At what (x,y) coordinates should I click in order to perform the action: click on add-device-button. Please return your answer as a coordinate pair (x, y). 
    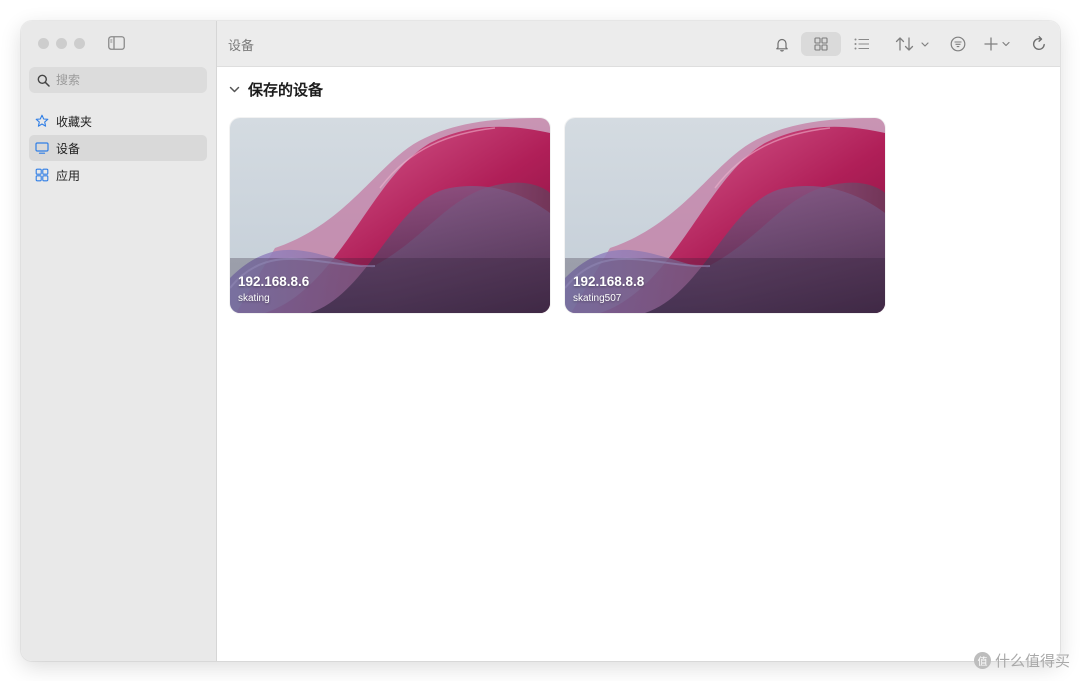
    Looking at the image, I should click on (1000, 44).